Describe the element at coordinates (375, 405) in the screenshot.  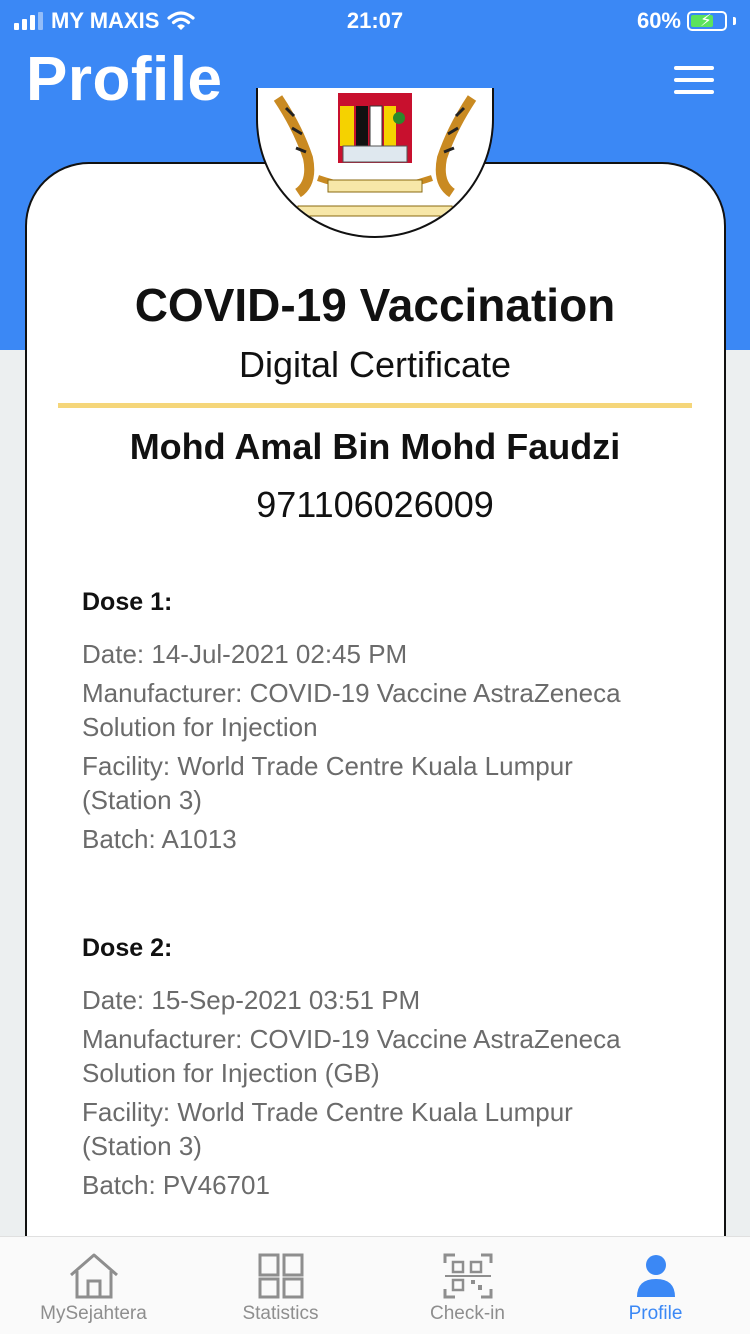
I see `gold-divider` at that location.